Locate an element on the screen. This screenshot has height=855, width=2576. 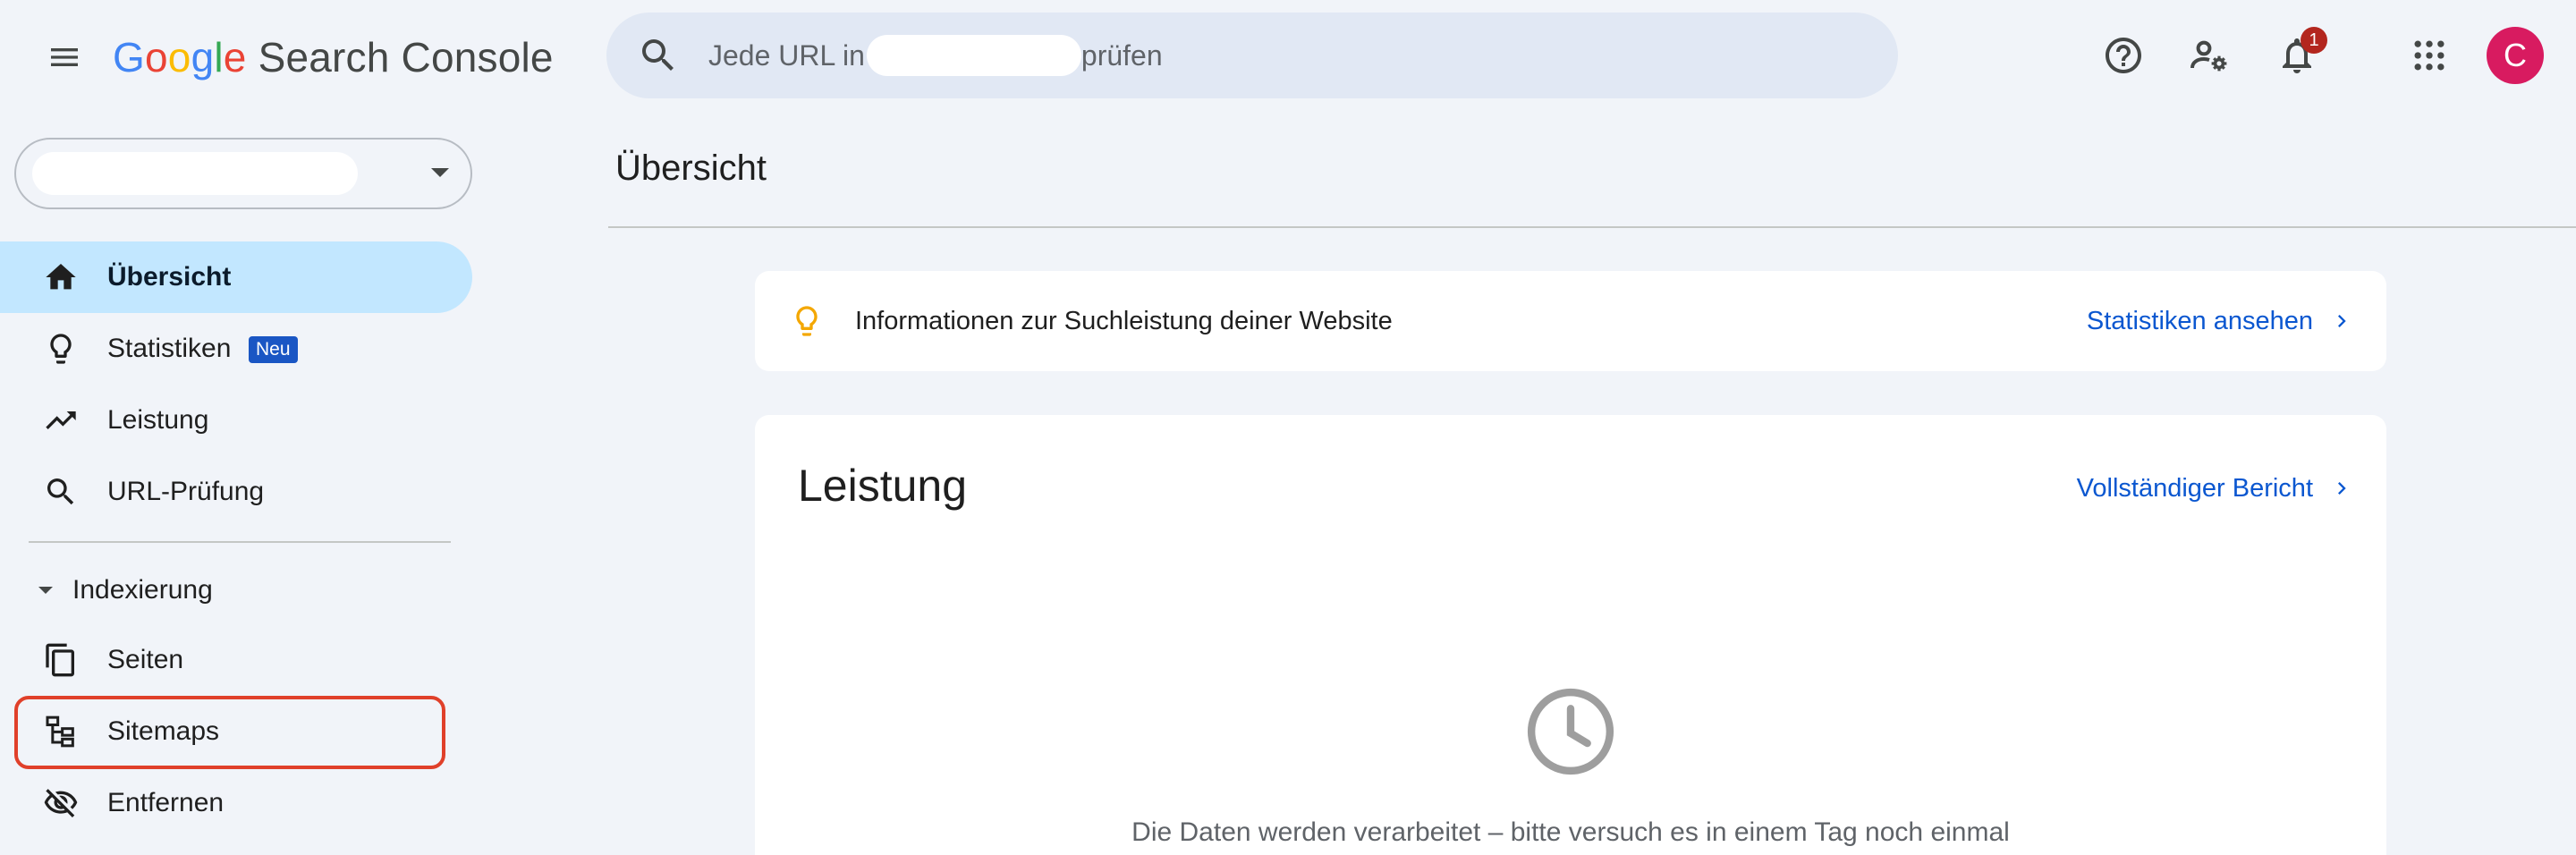
statistiken-ansehen-link: Statistiken ansehen is located at coordinates (2220, 321).